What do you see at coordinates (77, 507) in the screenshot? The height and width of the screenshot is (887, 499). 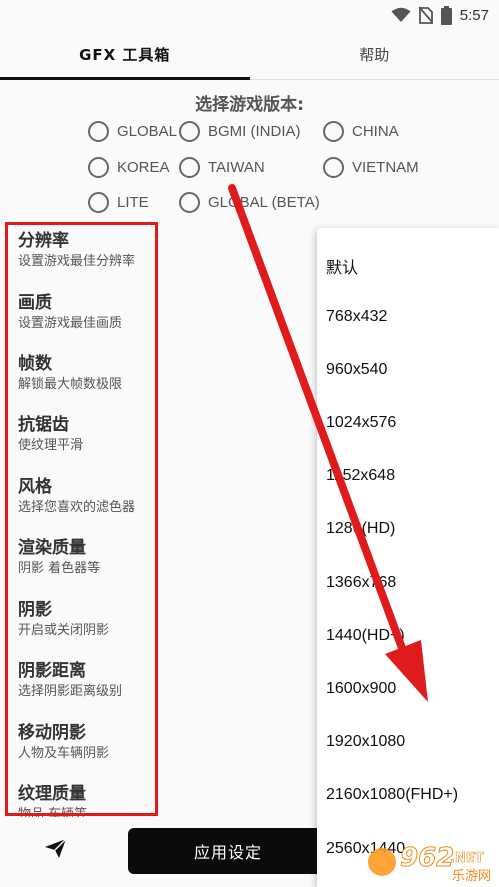 I see `setting-desc: 选择您喜欢的滤色器` at bounding box center [77, 507].